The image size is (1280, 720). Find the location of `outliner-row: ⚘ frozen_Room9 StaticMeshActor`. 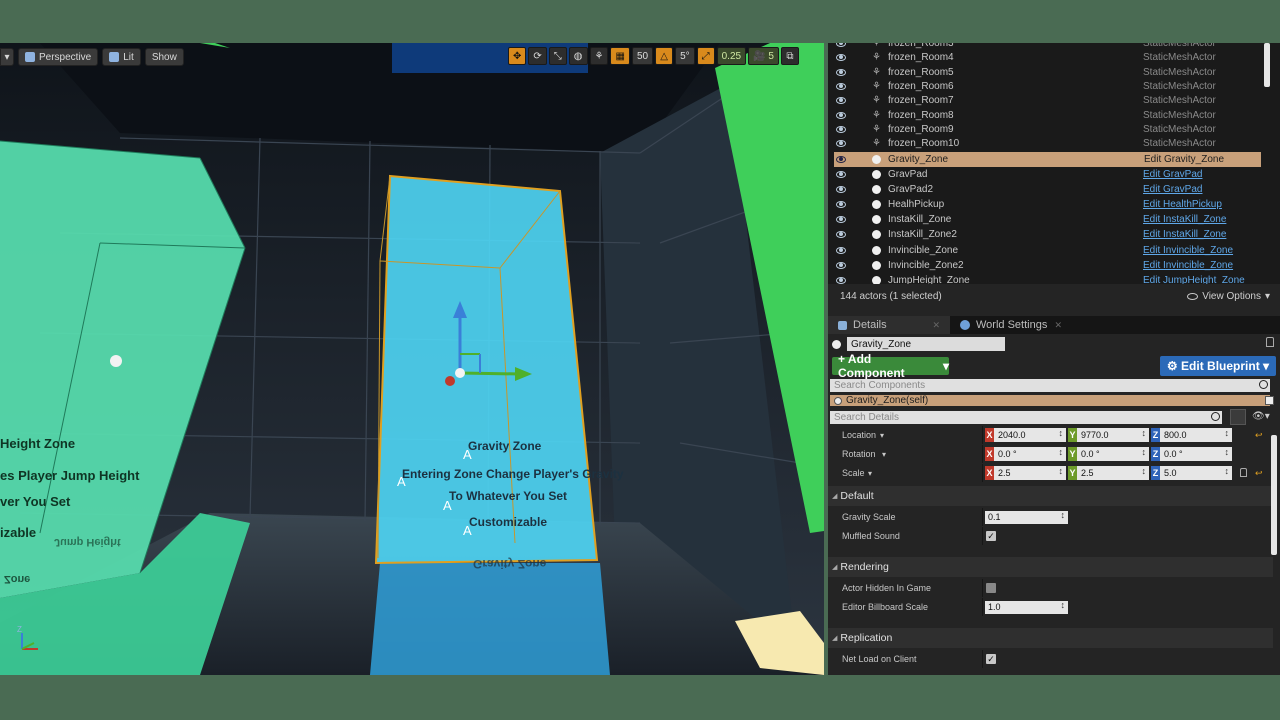

outliner-row: ⚘ frozen_Room9 StaticMeshActor is located at coordinates (1048, 129).